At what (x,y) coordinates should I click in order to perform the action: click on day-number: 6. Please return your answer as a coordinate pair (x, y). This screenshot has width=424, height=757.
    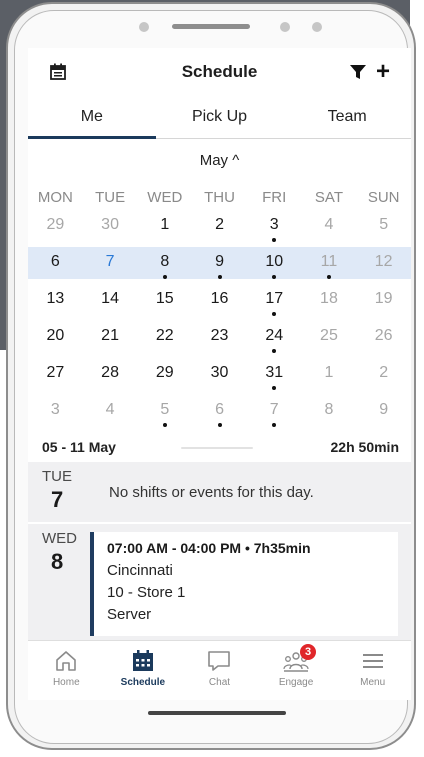
    Looking at the image, I should click on (55, 261).